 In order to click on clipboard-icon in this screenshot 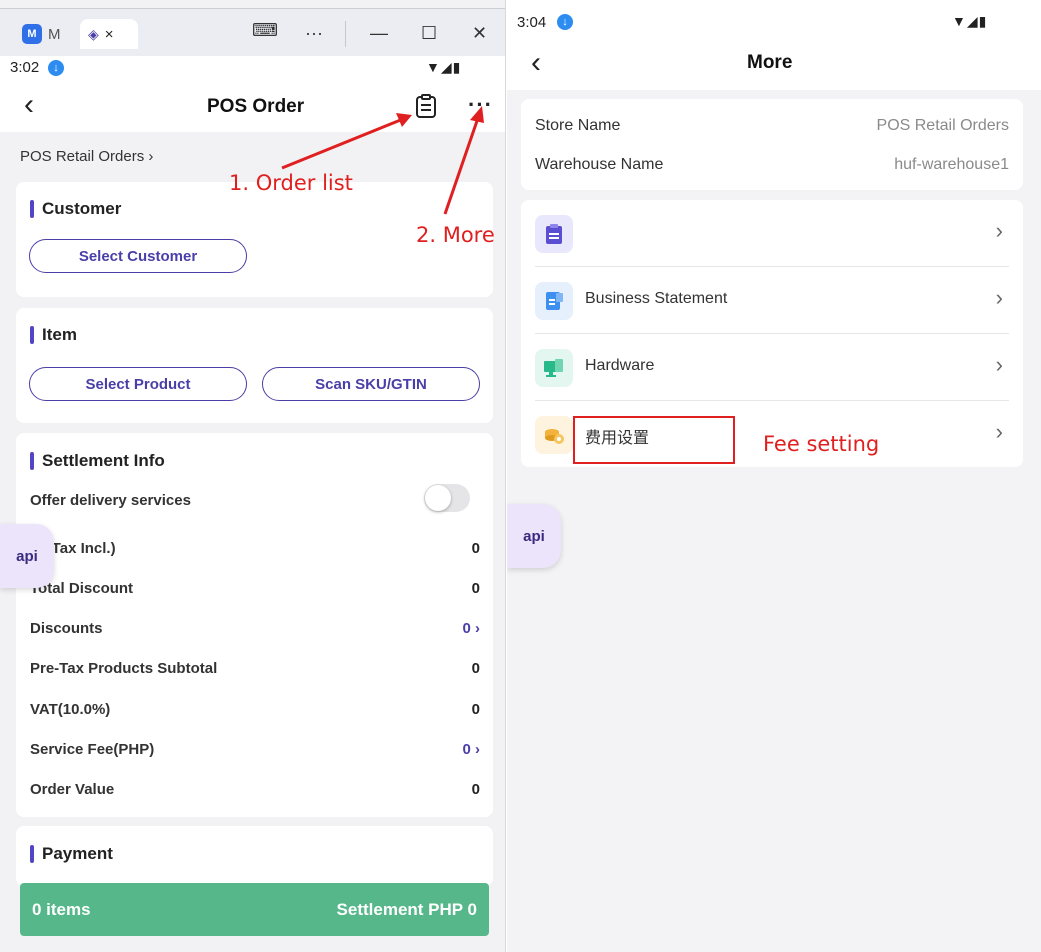, I will do `click(554, 234)`.